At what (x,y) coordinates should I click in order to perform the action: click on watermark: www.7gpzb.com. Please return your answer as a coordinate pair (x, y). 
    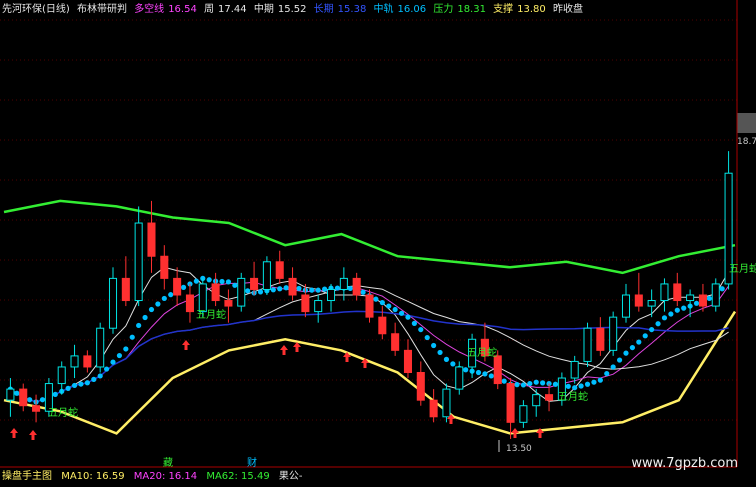
    Looking at the image, I should click on (684, 463).